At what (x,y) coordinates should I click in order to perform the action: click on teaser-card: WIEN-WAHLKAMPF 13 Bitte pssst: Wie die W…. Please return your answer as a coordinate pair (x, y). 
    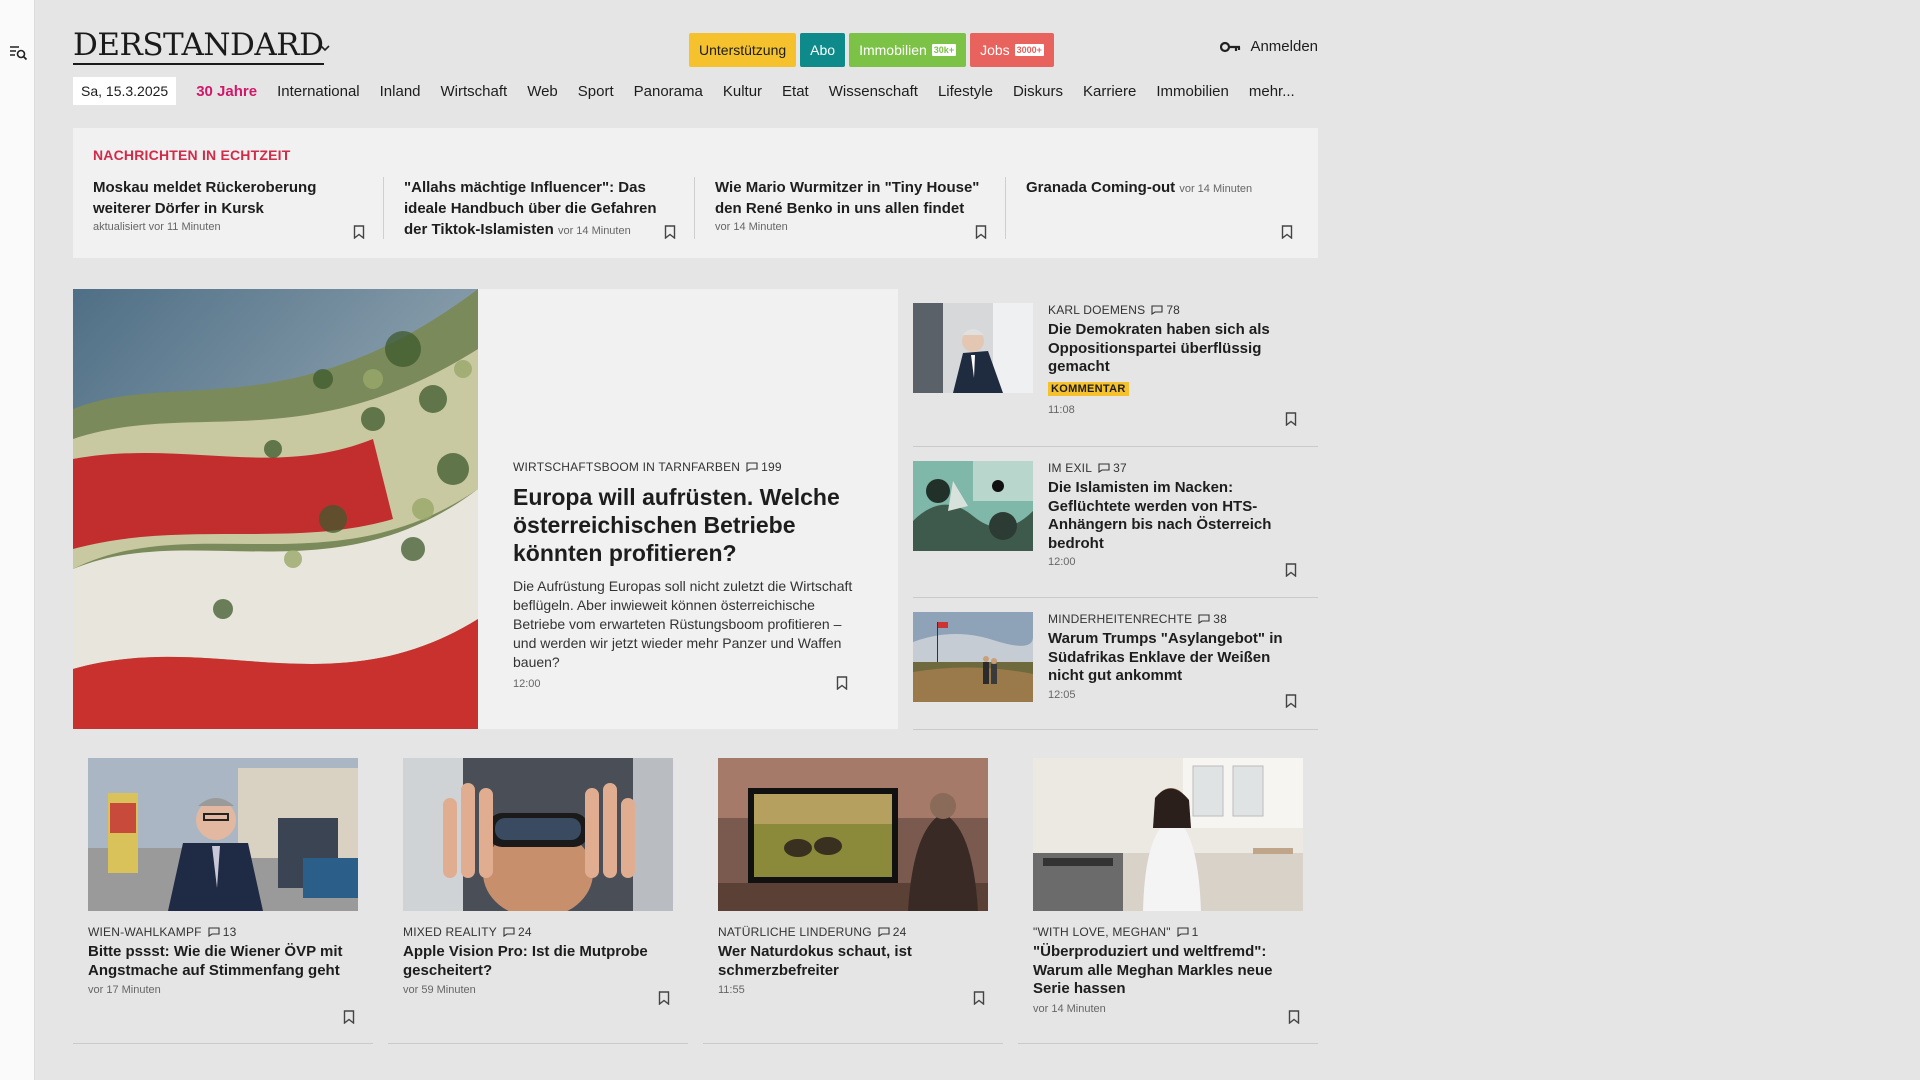
    Looking at the image, I should click on (223, 901).